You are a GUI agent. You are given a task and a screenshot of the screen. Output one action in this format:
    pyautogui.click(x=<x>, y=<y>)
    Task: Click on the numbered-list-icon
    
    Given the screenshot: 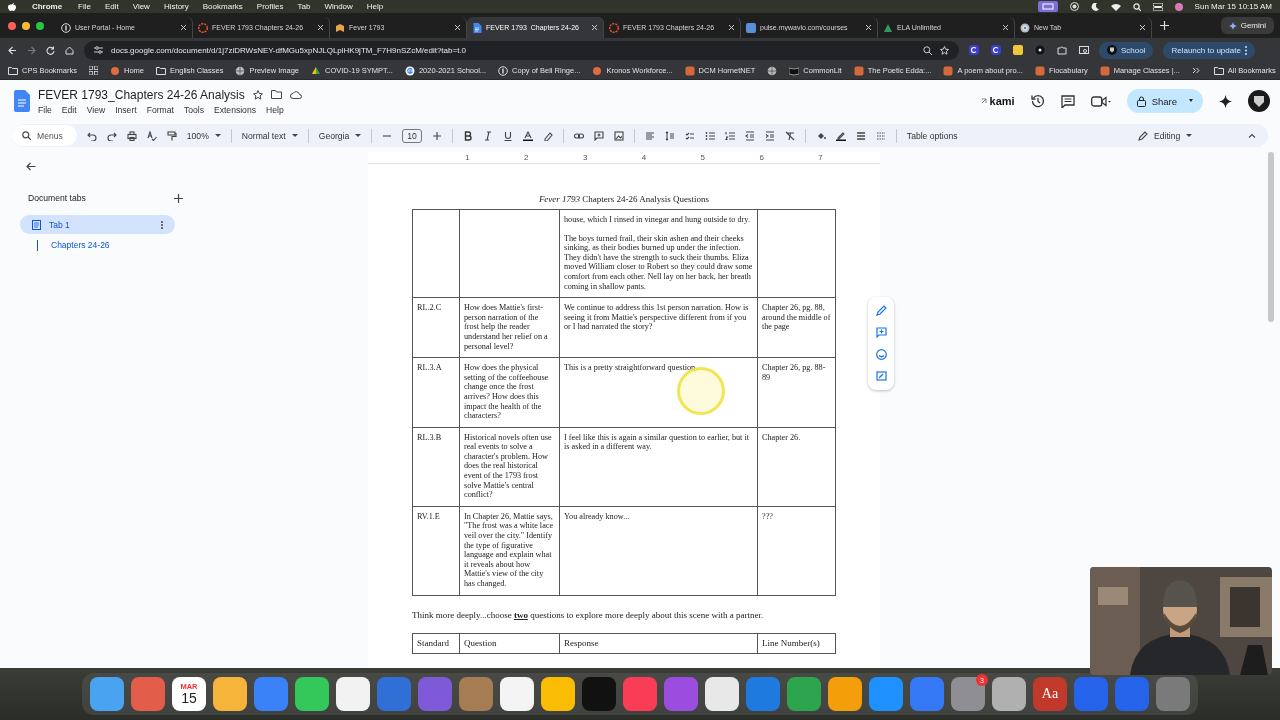 What is the action you would take?
    pyautogui.click(x=729, y=135)
    